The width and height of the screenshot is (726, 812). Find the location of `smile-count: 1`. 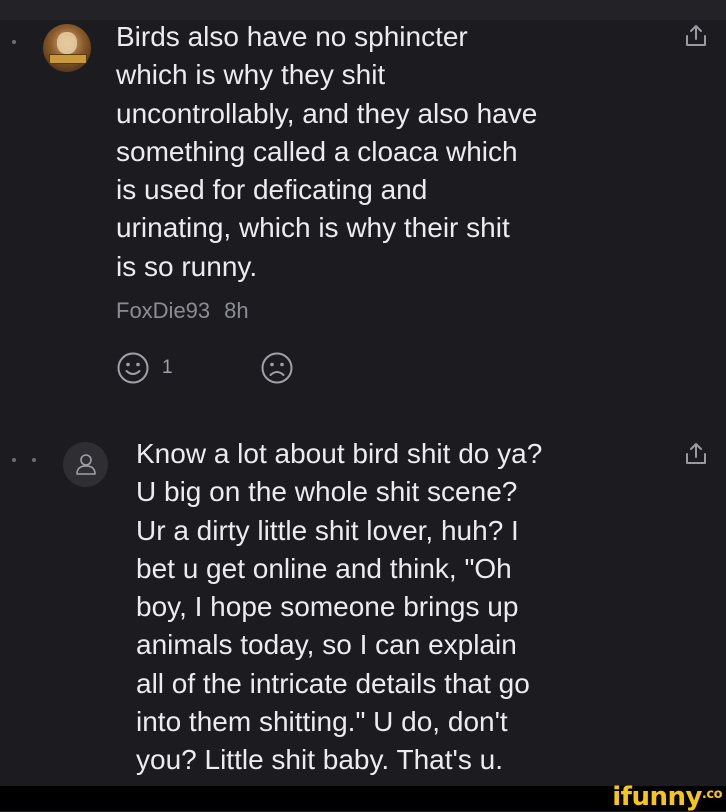

smile-count: 1 is located at coordinates (167, 367).